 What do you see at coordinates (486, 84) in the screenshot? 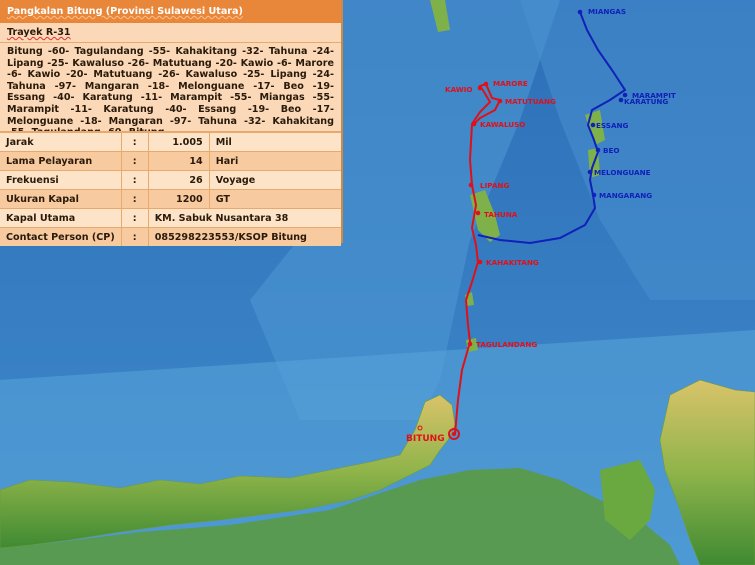
I see `port-dot-marore` at bounding box center [486, 84].